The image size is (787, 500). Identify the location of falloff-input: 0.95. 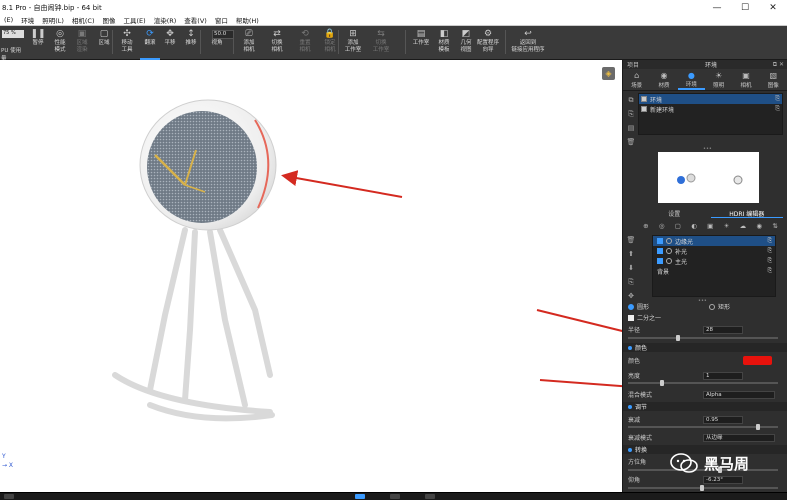
(723, 419).